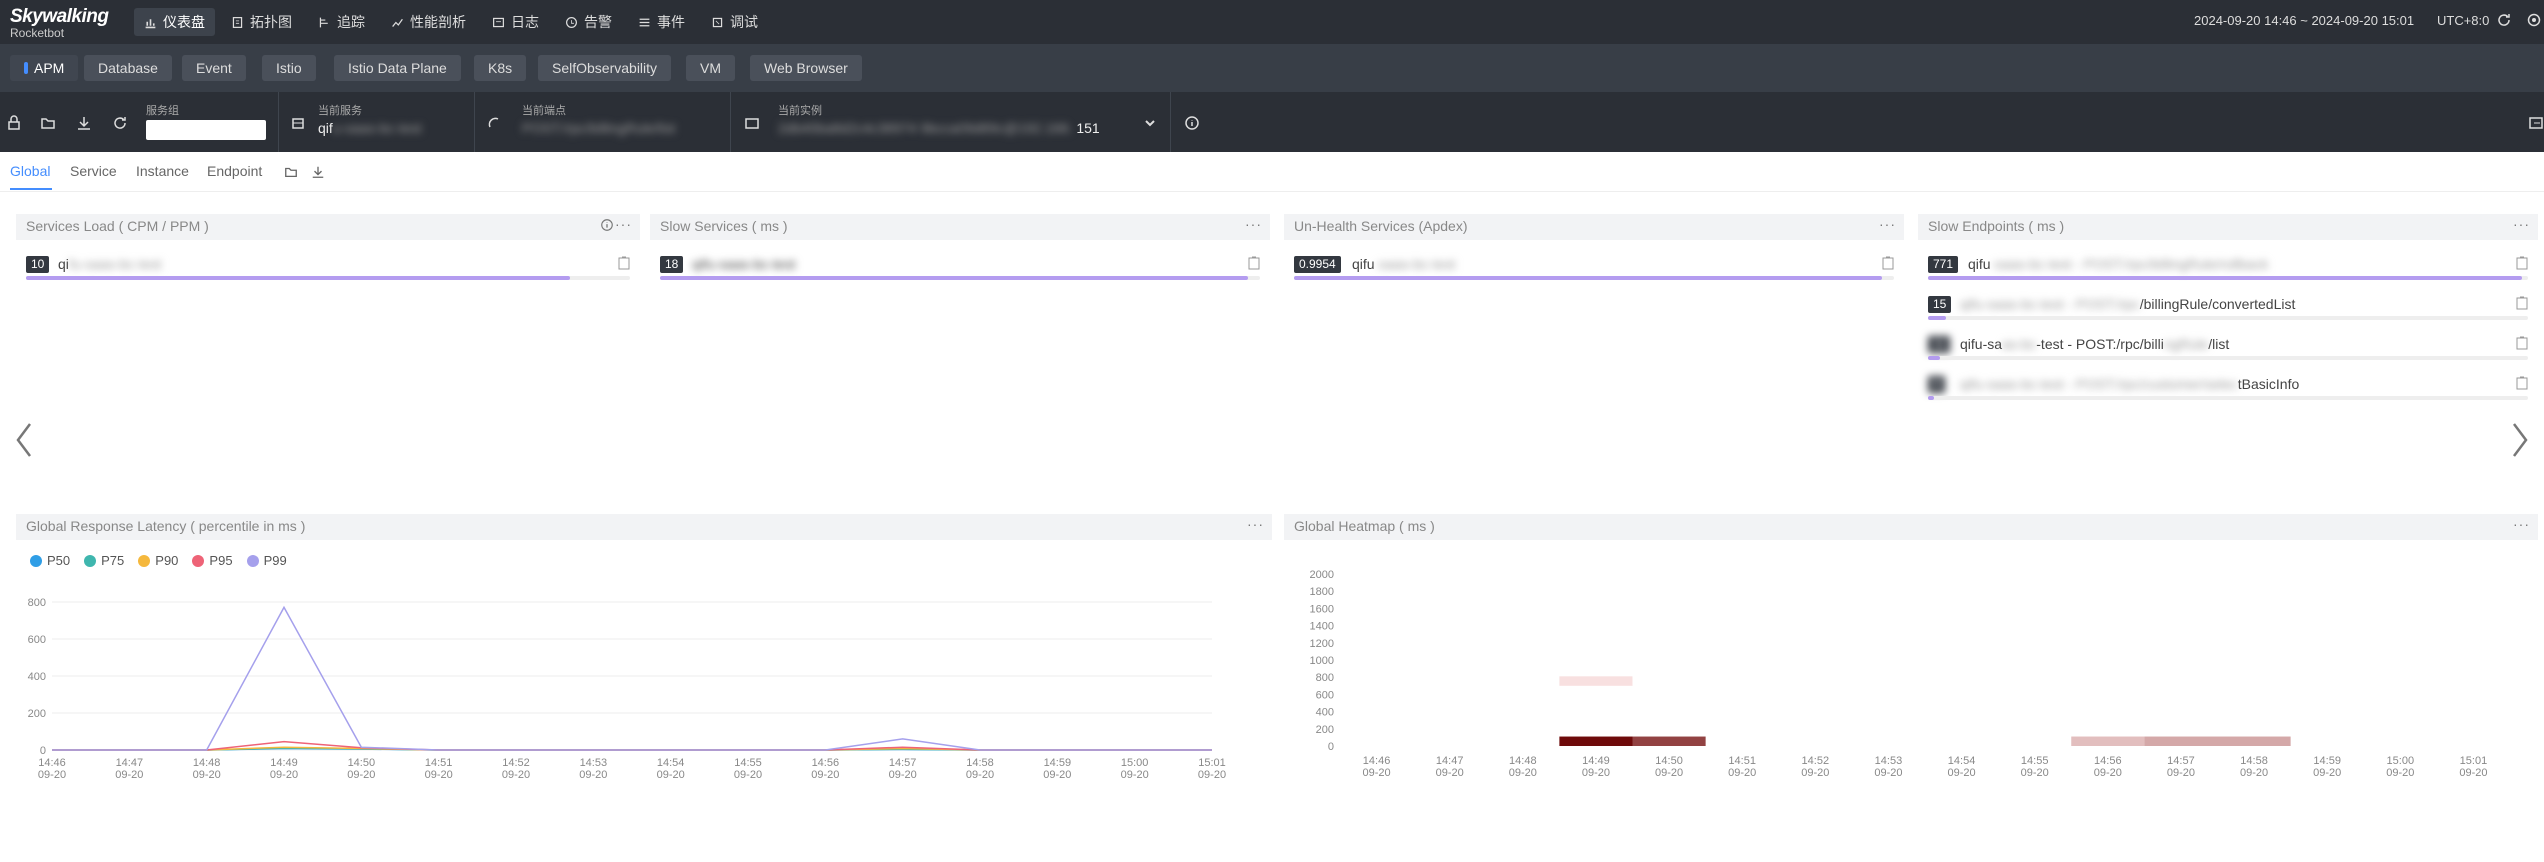 Image resolution: width=2544 pixels, height=862 pixels. What do you see at coordinates (113, 560) in the screenshot?
I see `legend-label: P75` at bounding box center [113, 560].